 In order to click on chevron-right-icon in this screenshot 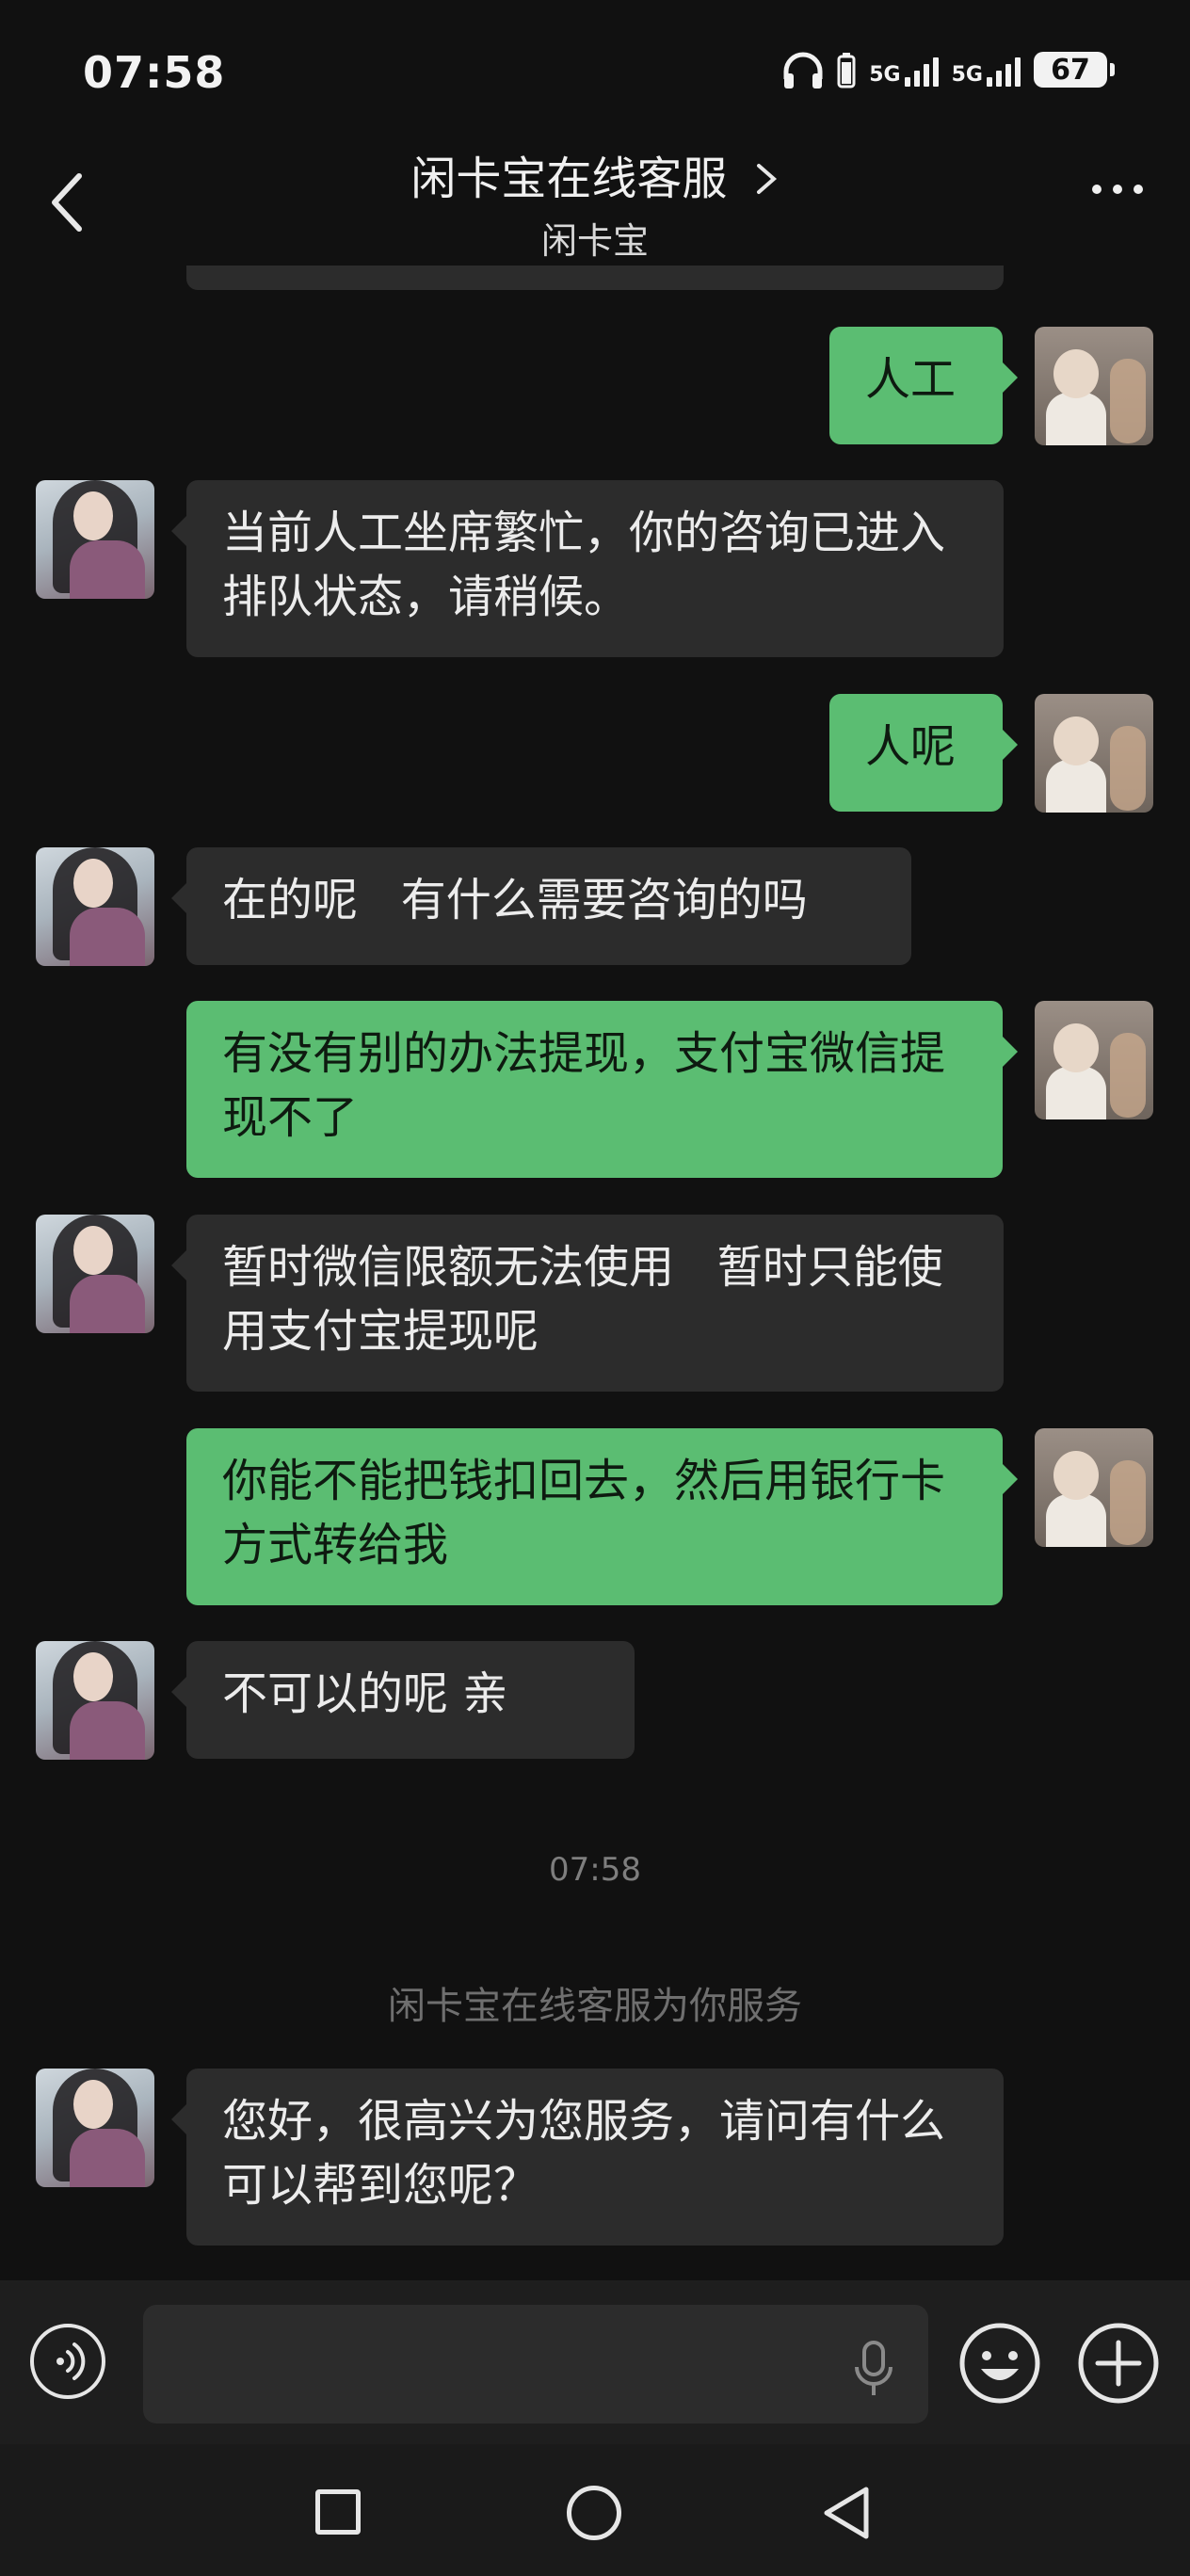, I will do `click(766, 179)`.